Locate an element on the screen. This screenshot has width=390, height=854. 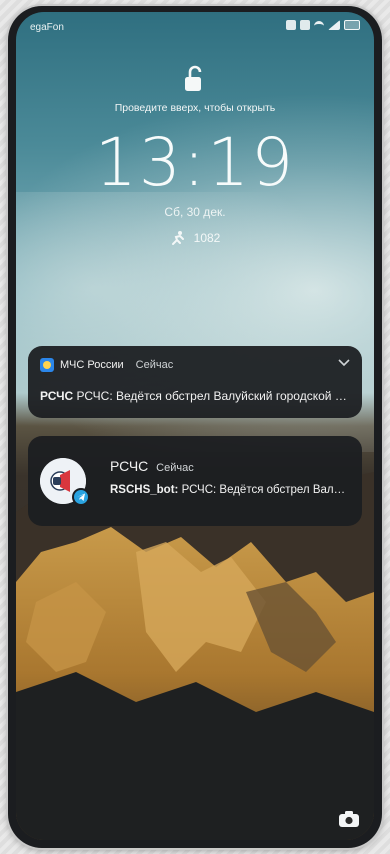
step-counter: 1082 is located at coordinates (195, 238).